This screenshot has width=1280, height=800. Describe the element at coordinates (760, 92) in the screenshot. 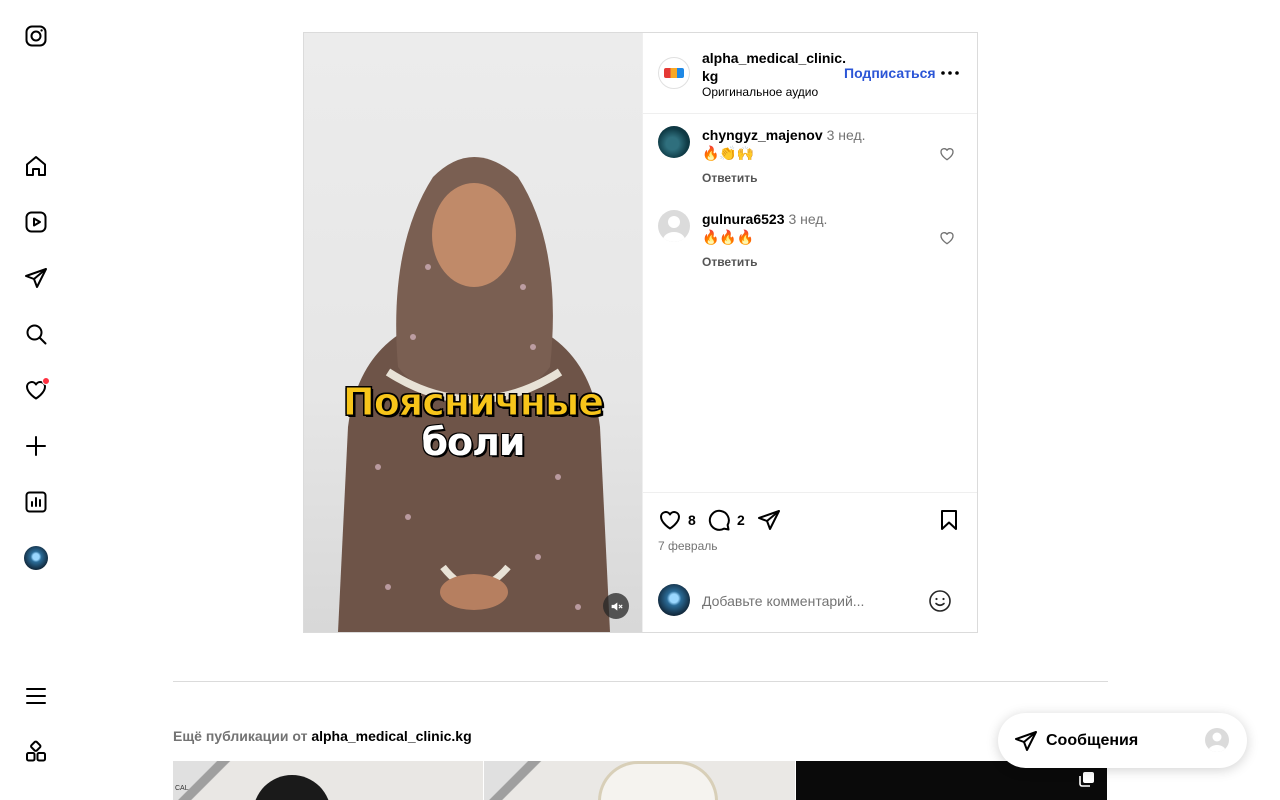

I see `audio-label: Оригинальное аудио` at that location.